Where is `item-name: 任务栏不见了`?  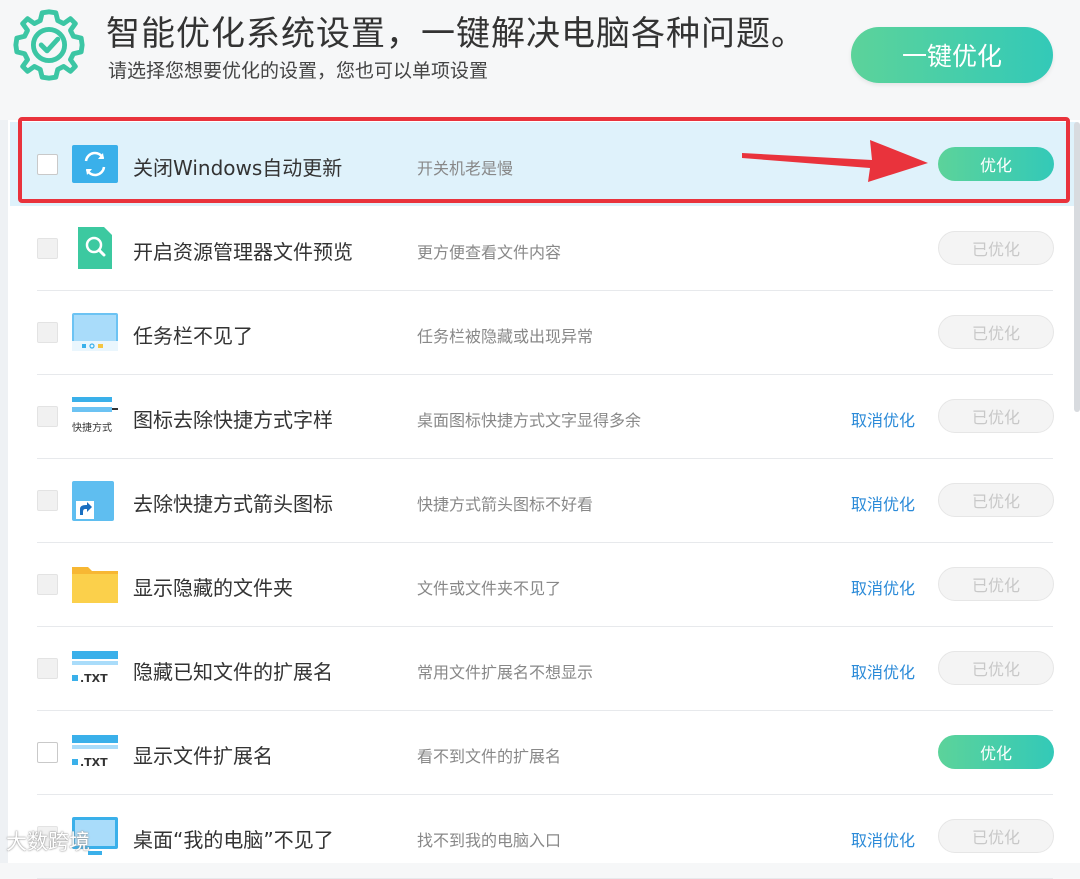
item-name: 任务栏不见了 is located at coordinates (193, 336).